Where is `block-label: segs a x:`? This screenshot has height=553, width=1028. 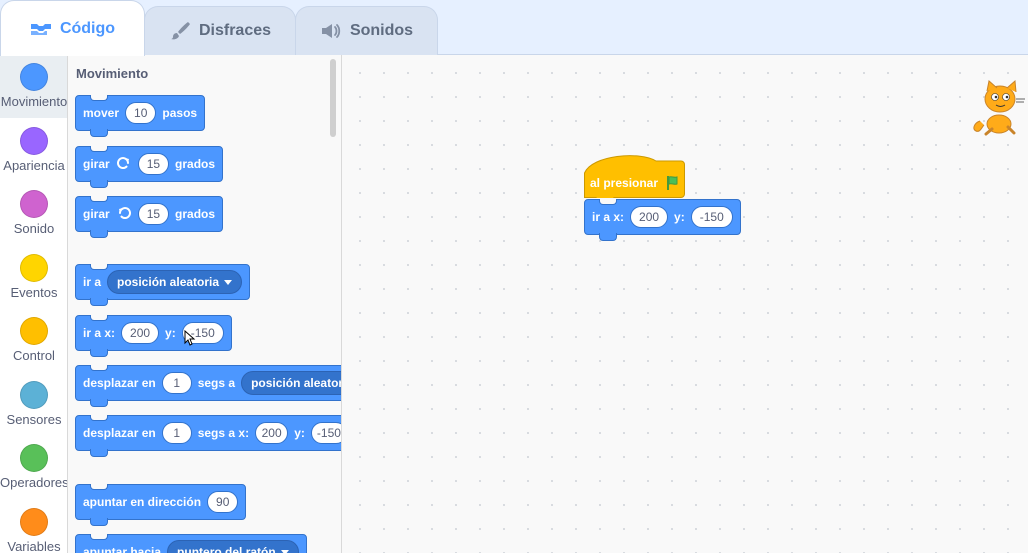 block-label: segs a x: is located at coordinates (223, 433).